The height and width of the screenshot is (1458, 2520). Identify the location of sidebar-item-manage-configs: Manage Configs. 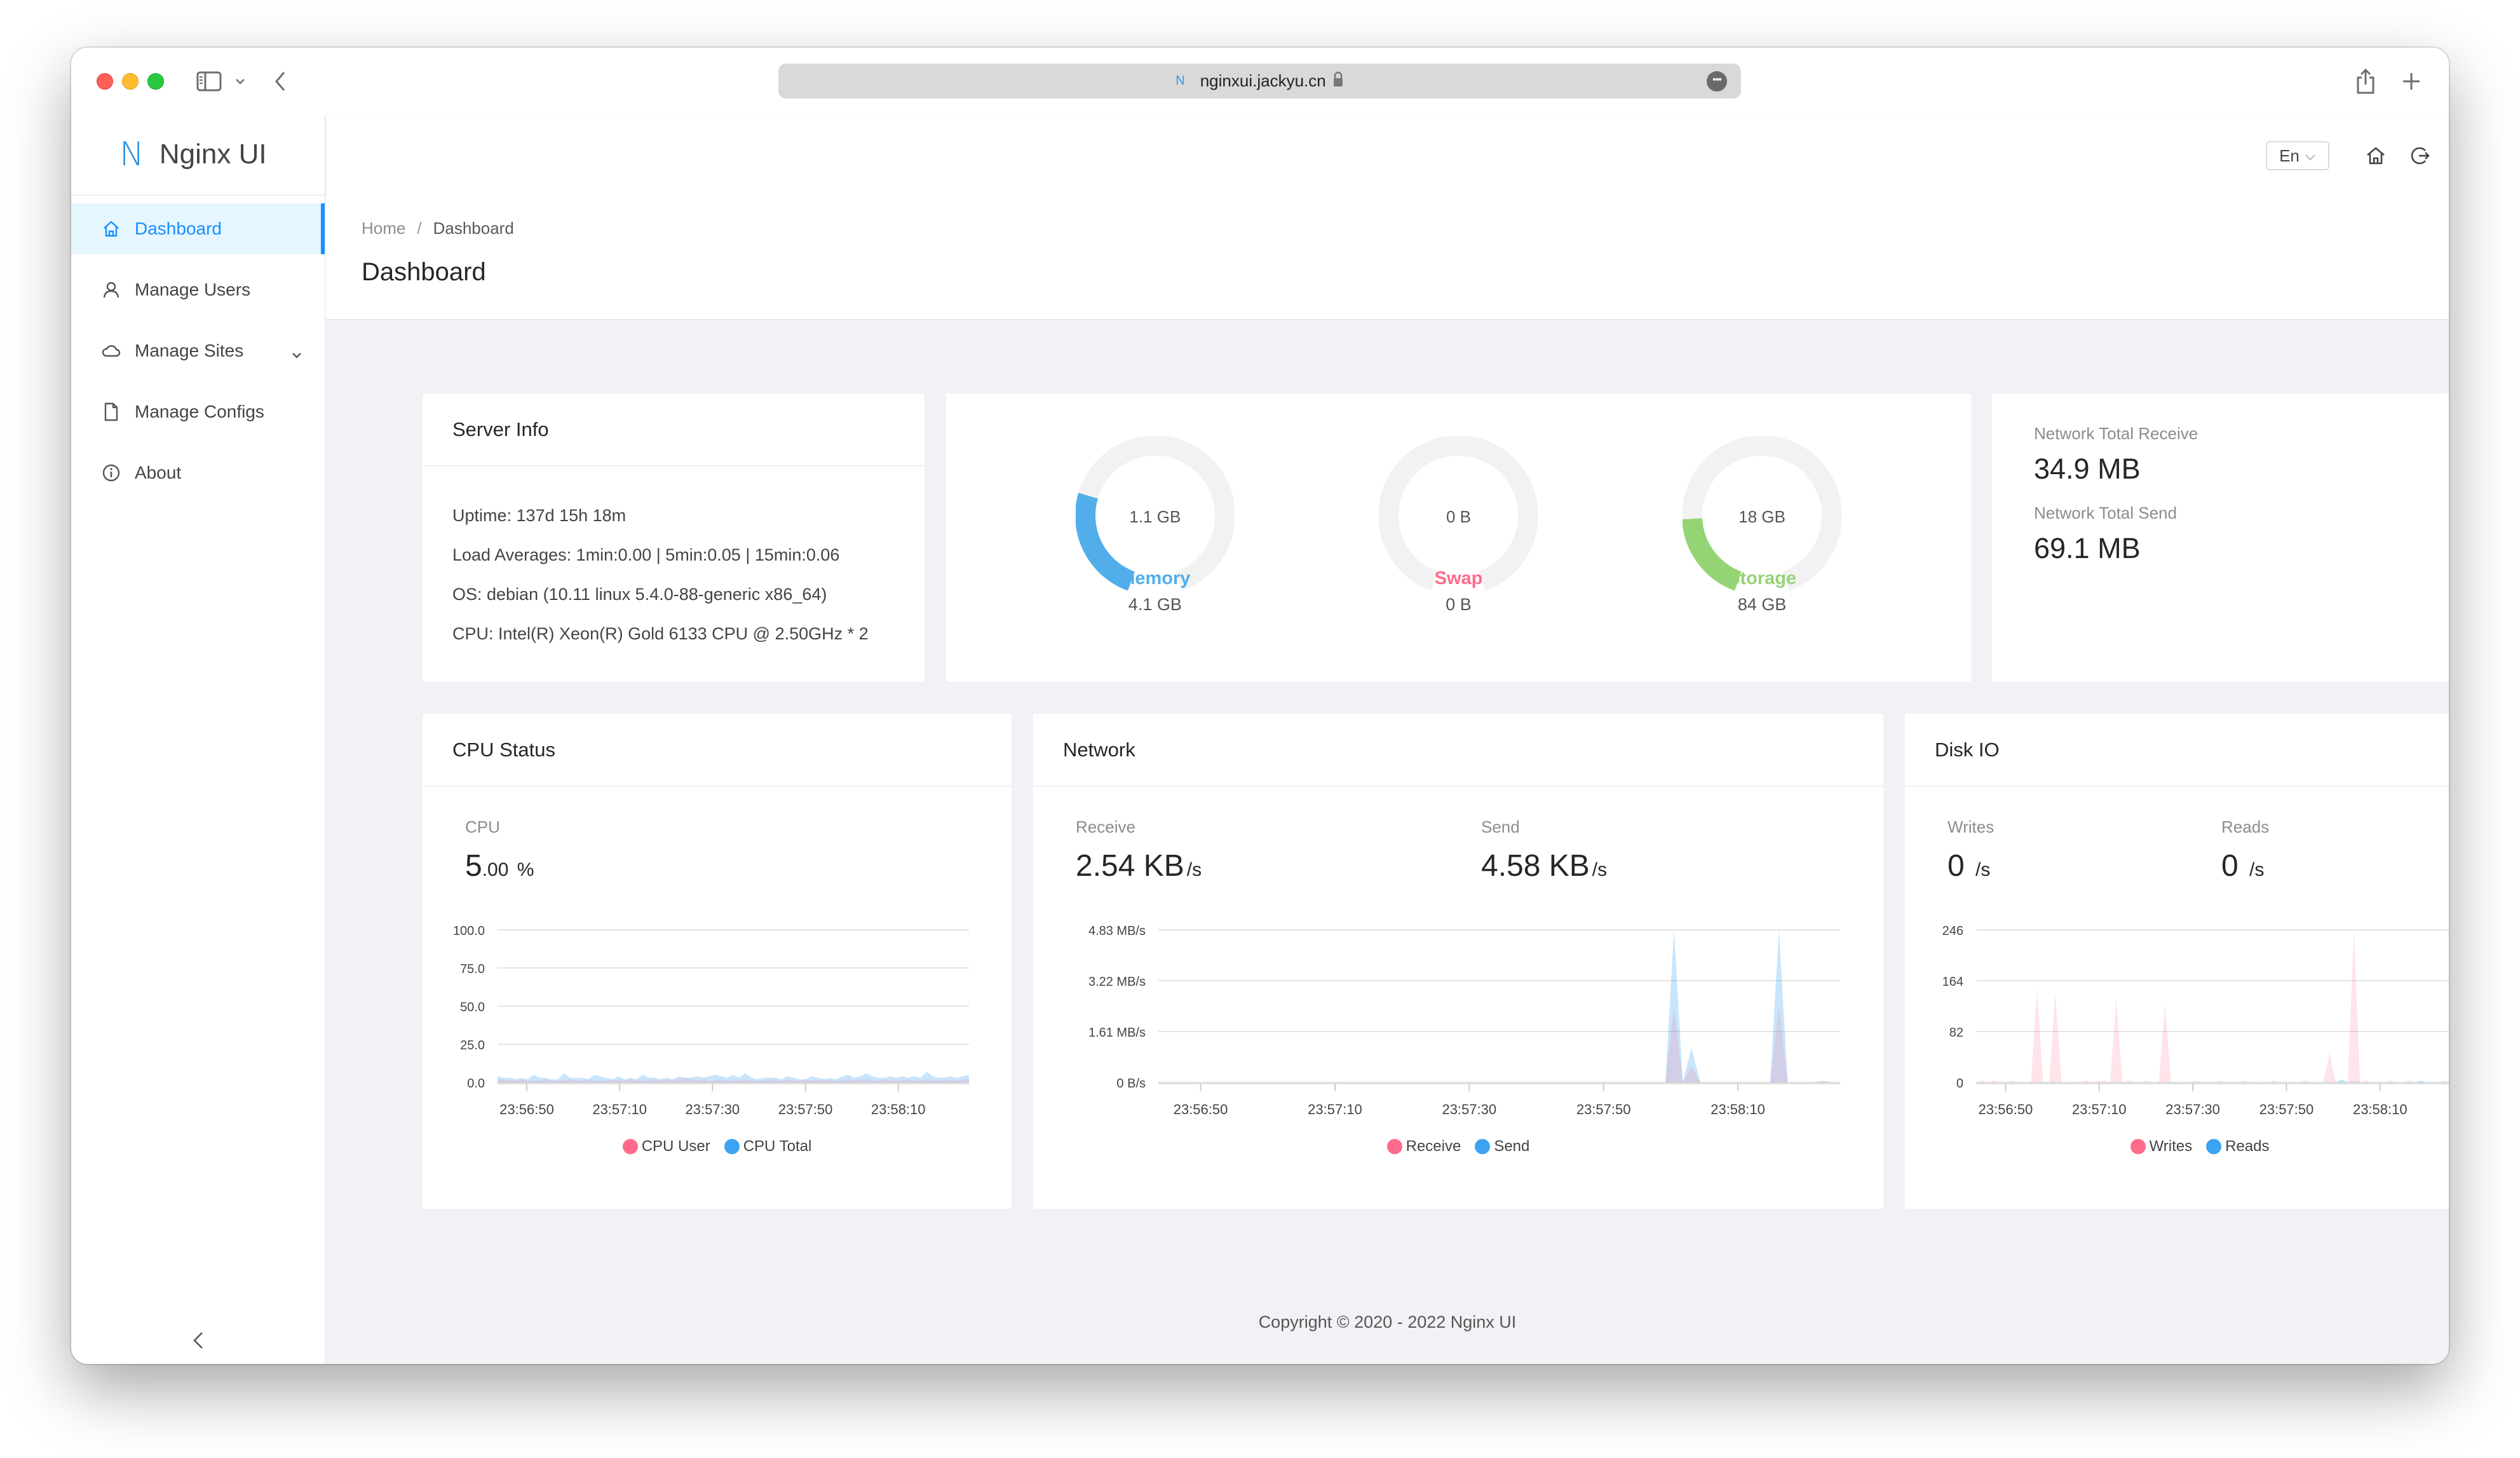
(198, 411).